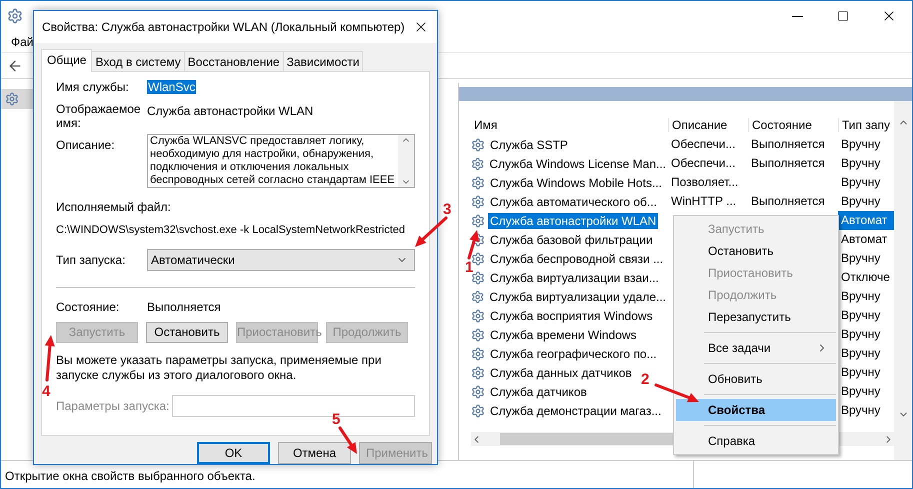 This screenshot has height=489, width=913. Describe the element at coordinates (231, 229) in the screenshot. I see `executable-path: C:\WINDOWS\system32\svchost.exe -k LocalSystemNetworkRestricted` at that location.